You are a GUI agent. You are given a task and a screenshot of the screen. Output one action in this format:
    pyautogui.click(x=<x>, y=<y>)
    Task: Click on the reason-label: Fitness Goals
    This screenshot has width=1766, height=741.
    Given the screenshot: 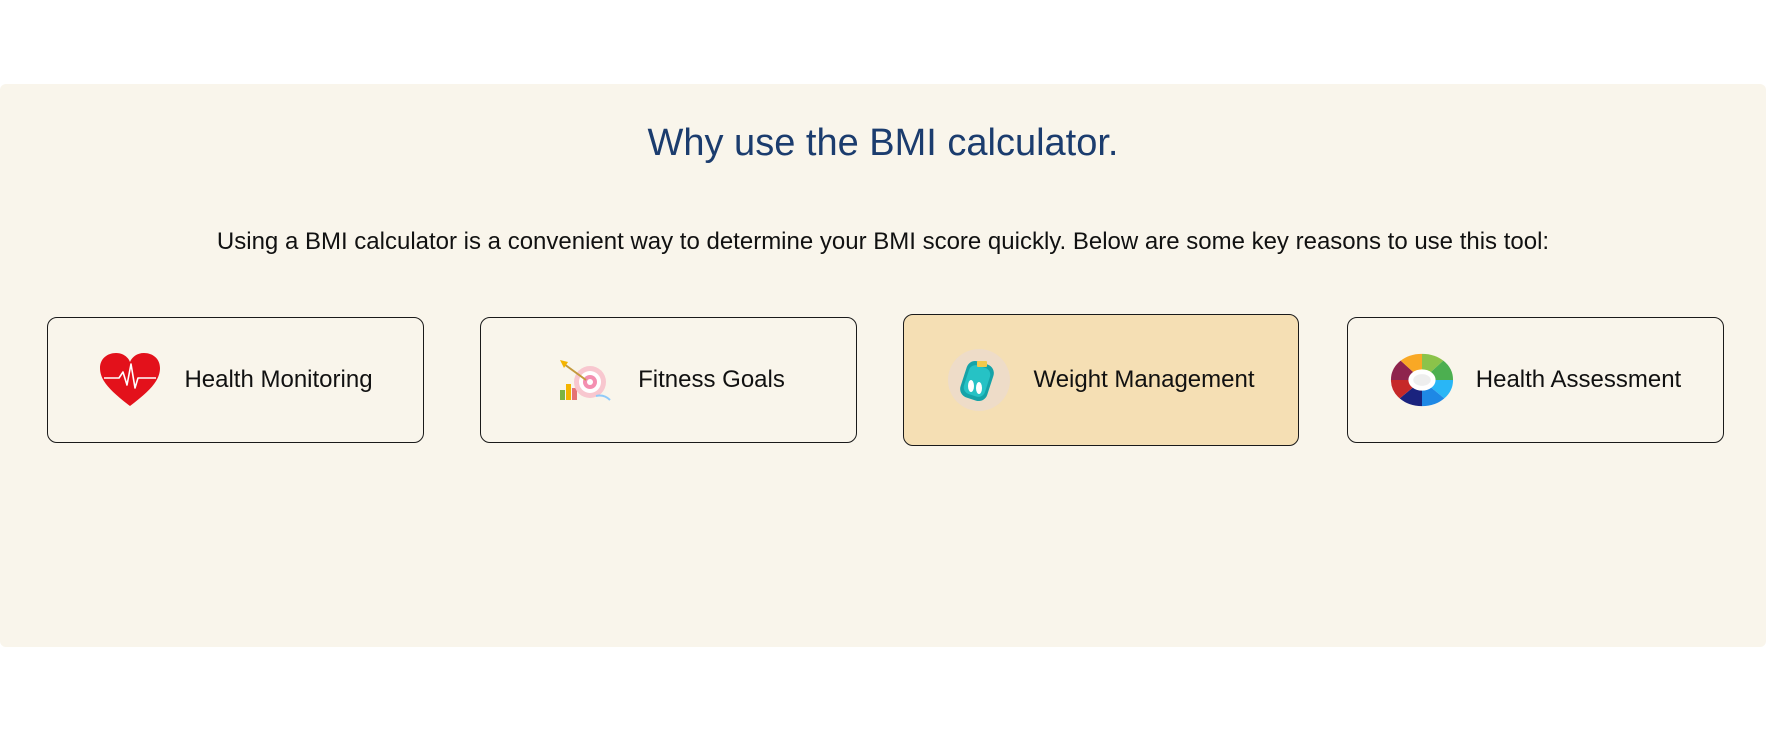 What is the action you would take?
    pyautogui.click(x=711, y=379)
    